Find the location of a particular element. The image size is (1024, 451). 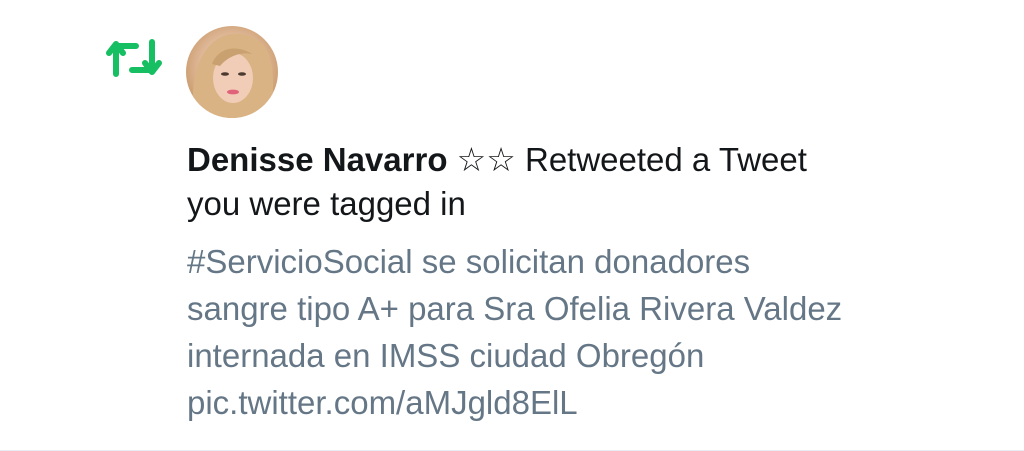

action-text-continued: you were tagged in is located at coordinates (326, 203).